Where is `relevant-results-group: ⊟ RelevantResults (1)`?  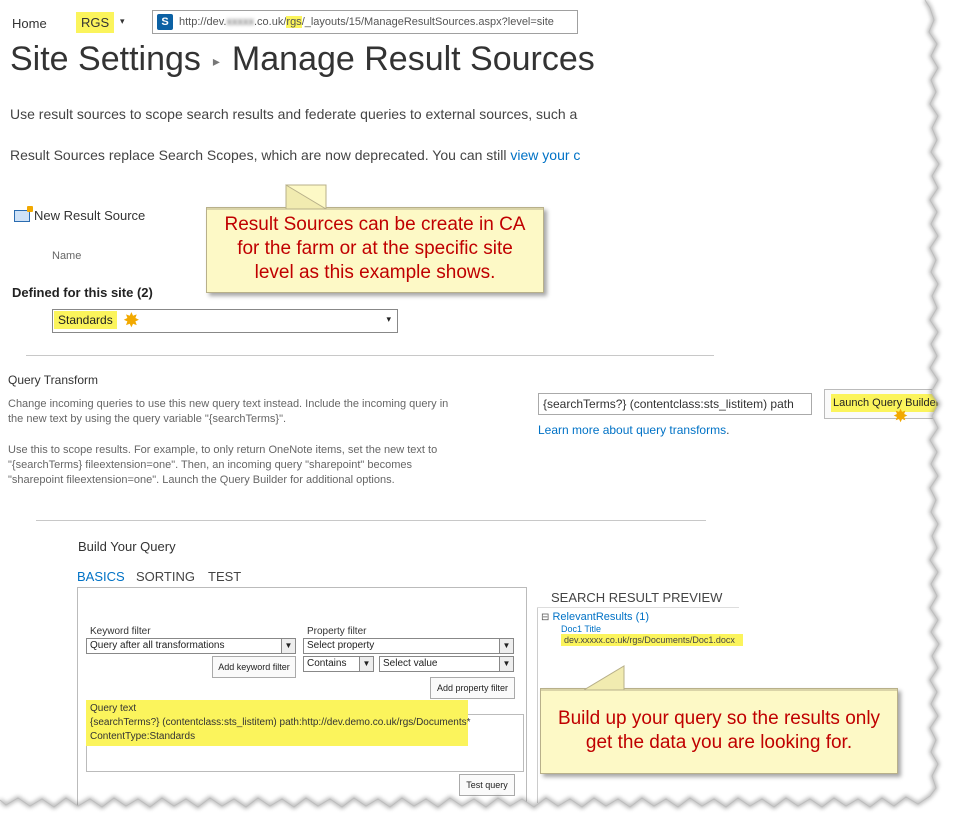 relevant-results-group: ⊟ RelevantResults (1) is located at coordinates (595, 617).